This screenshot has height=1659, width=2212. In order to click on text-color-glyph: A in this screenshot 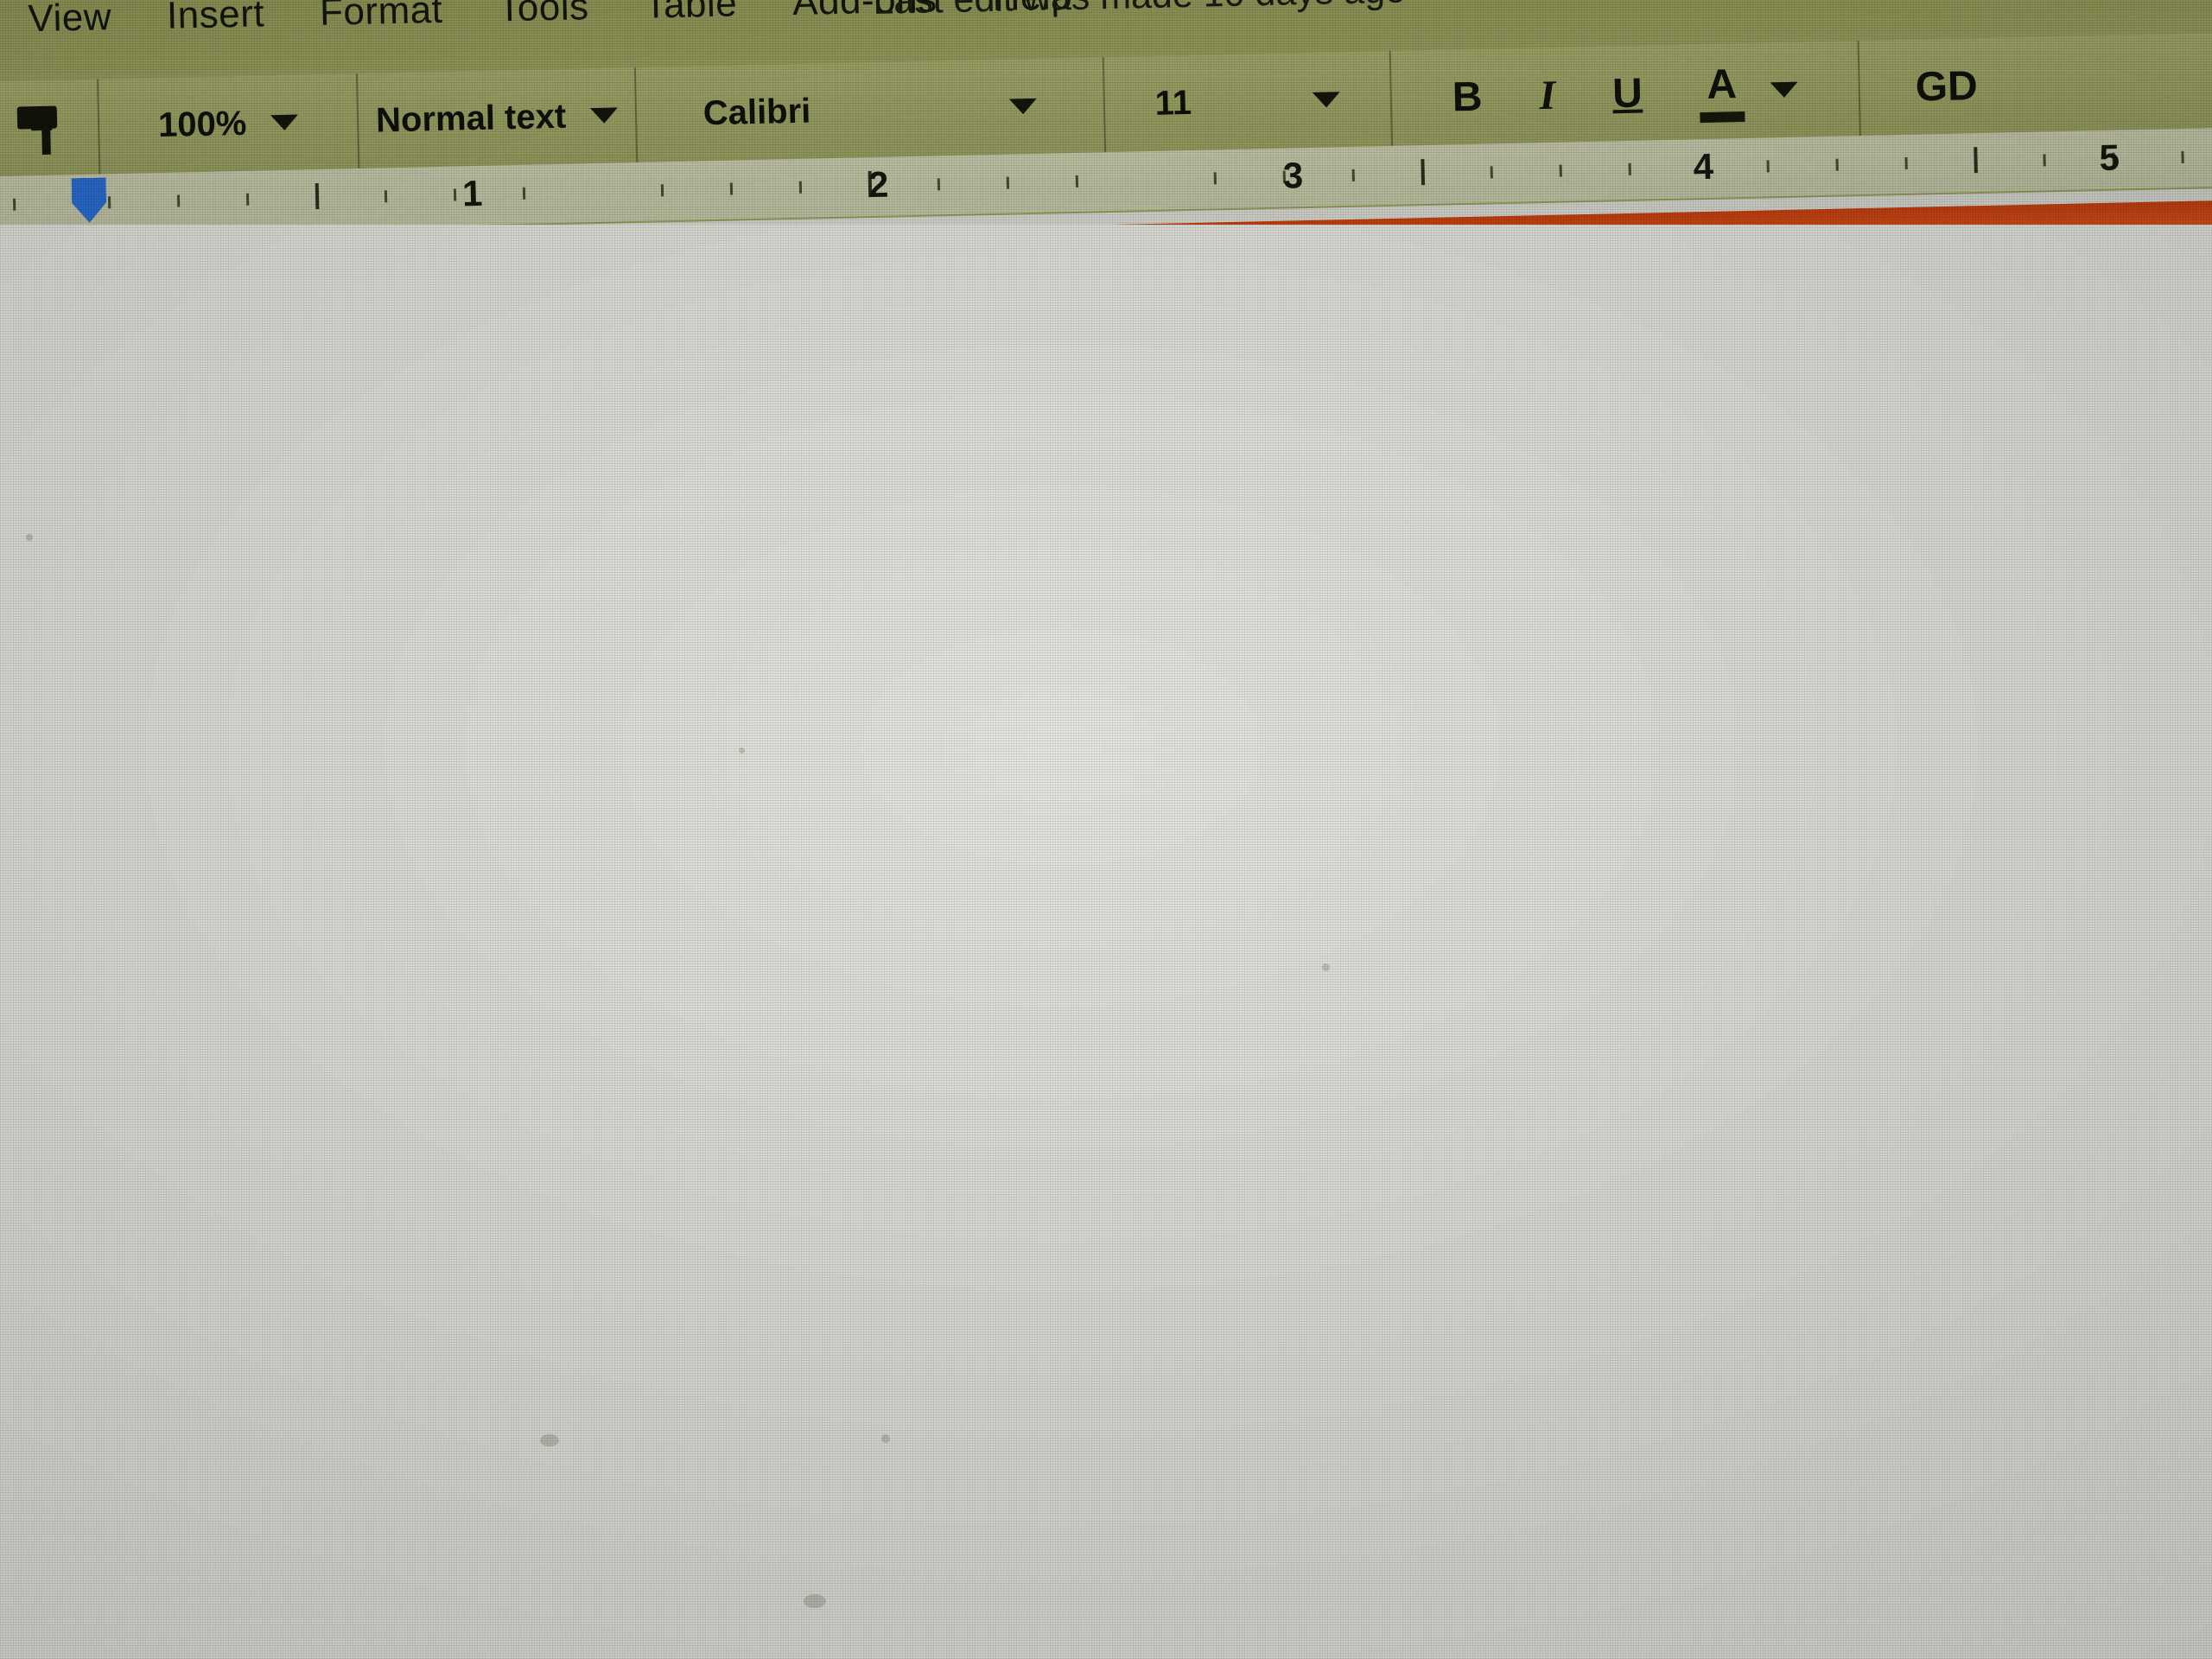, I will do `click(1722, 84)`.